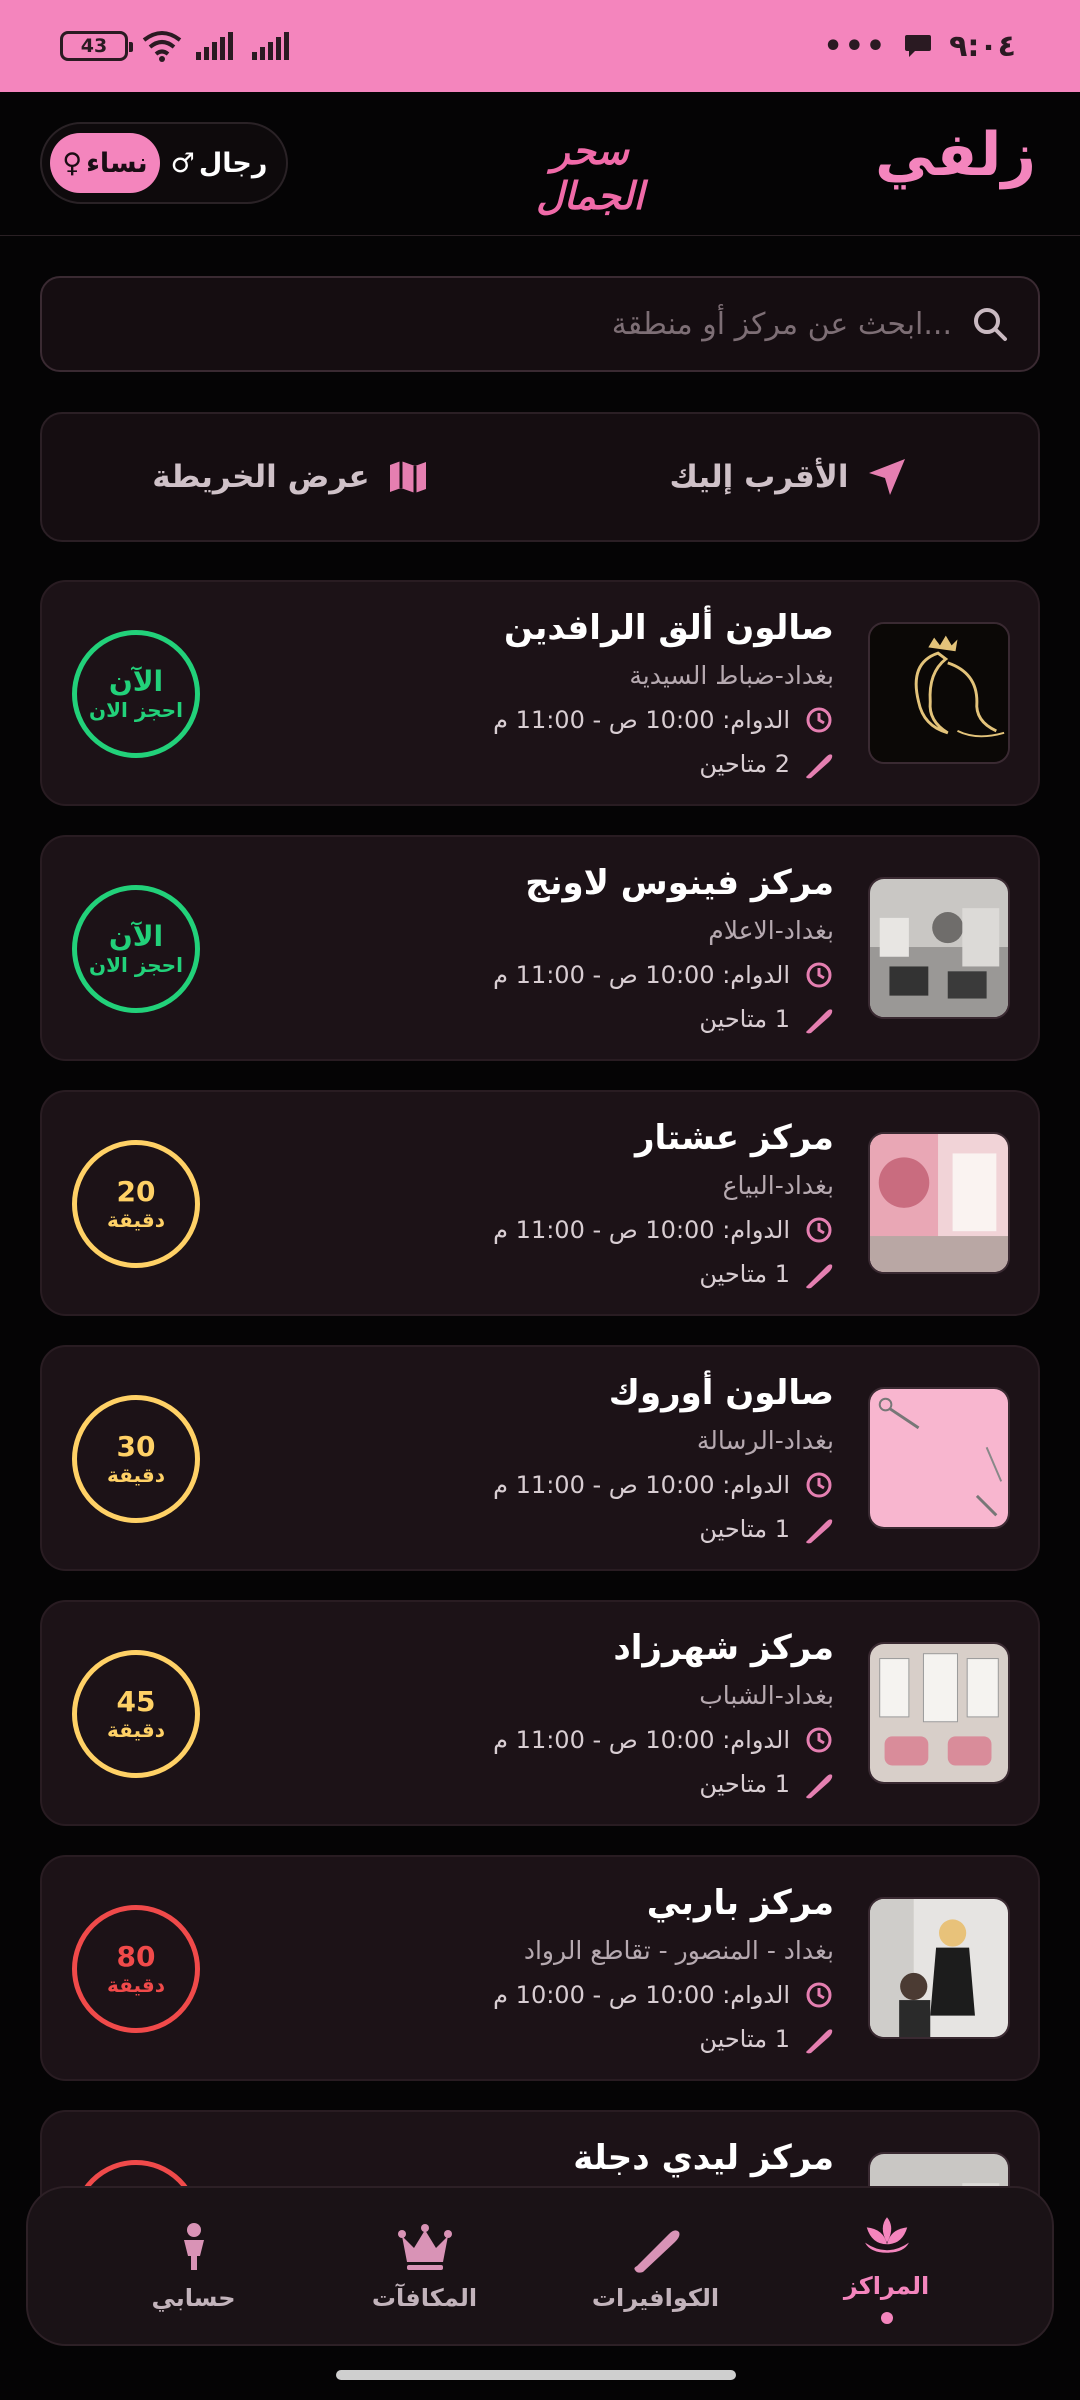 The width and height of the screenshot is (1080, 2400). I want to click on crown-icon, so click(424, 2247).